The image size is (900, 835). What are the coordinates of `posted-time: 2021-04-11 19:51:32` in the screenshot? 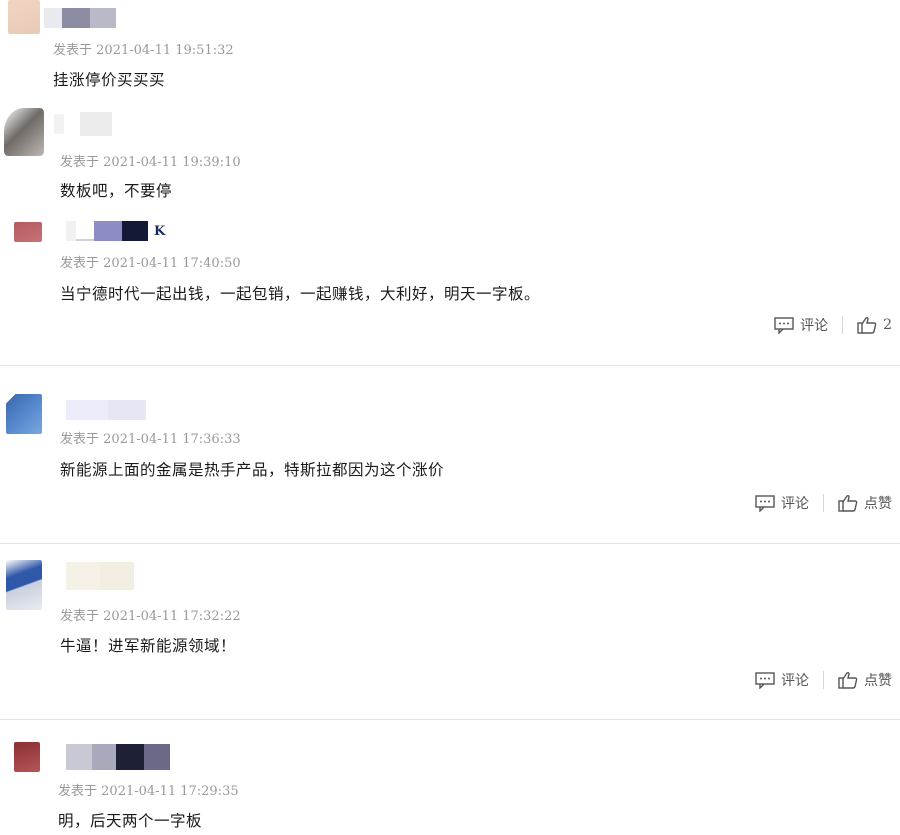 It's located at (165, 50).